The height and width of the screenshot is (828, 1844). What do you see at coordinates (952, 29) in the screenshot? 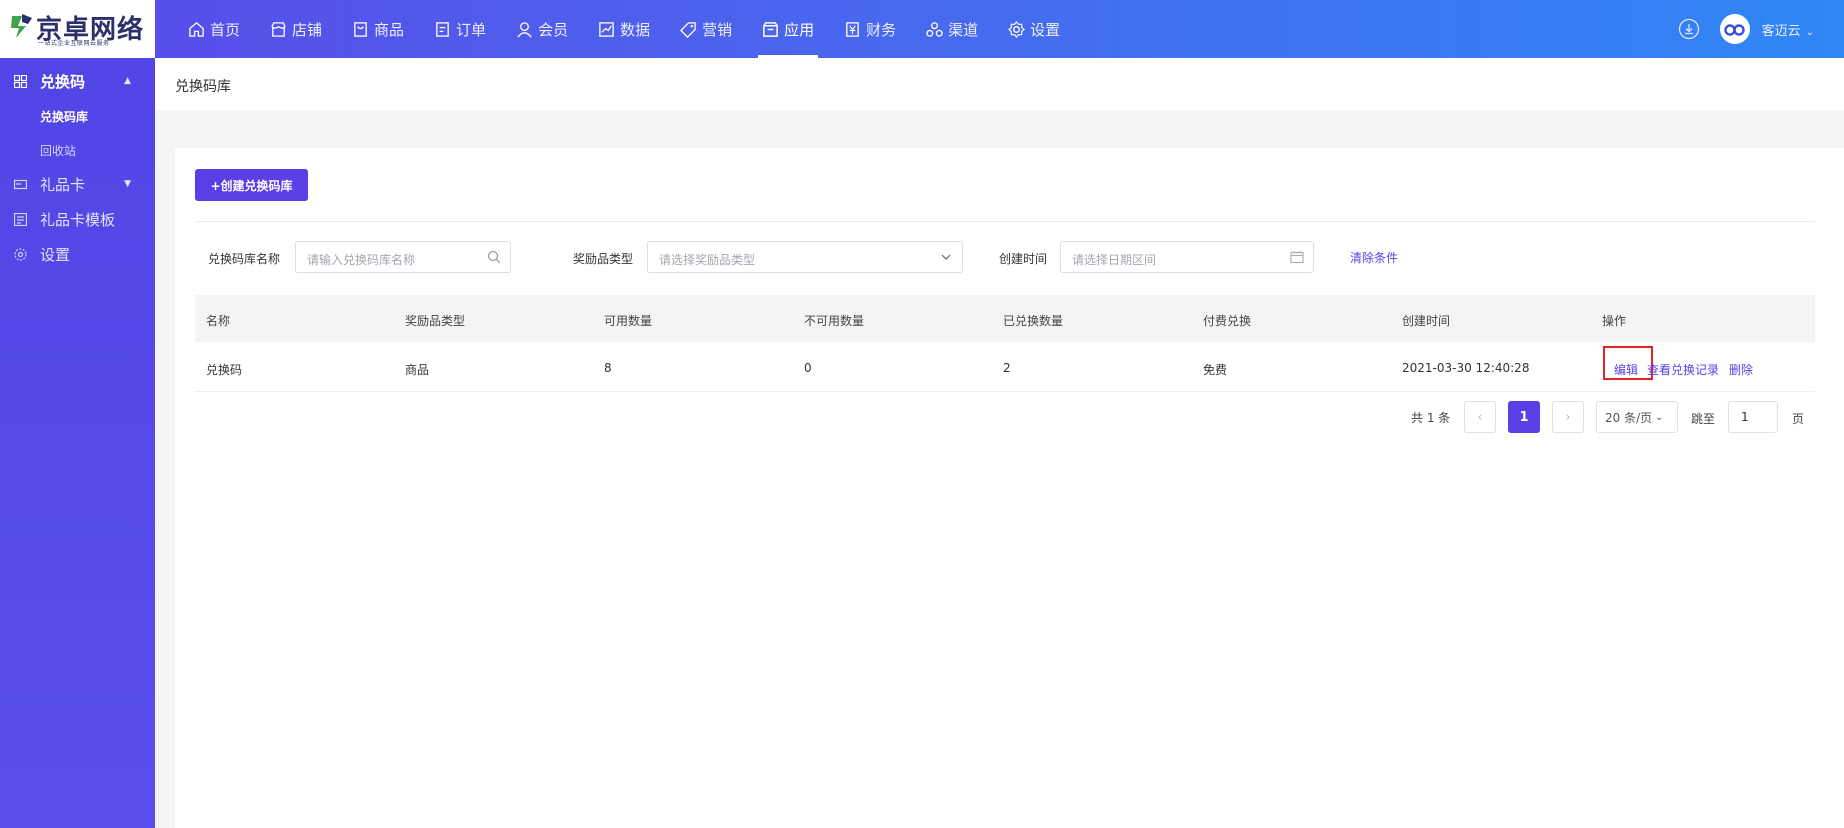
I see `nav-channel: 渠道` at bounding box center [952, 29].